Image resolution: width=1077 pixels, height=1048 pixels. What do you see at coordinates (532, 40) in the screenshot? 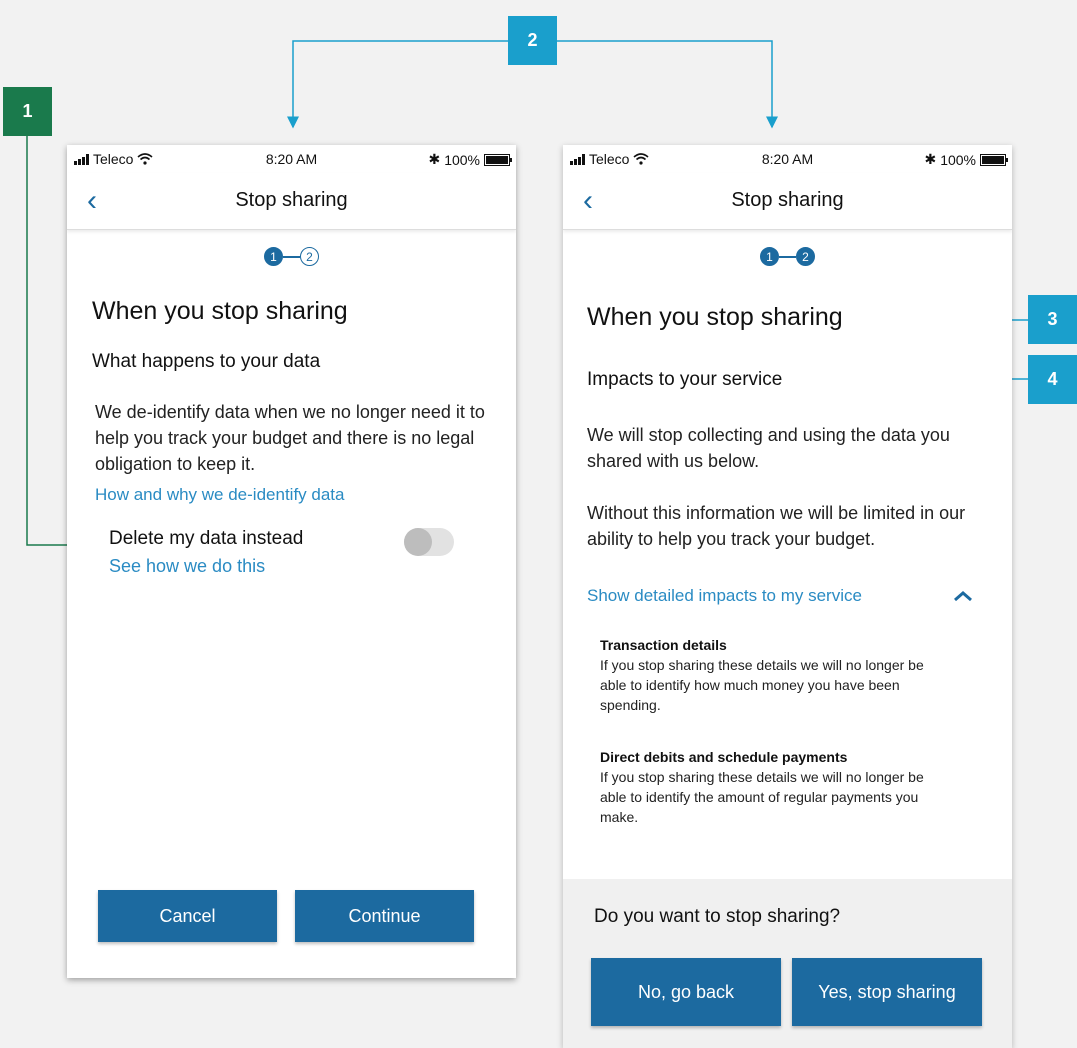
I see `annotation-badge-2: 2` at bounding box center [532, 40].